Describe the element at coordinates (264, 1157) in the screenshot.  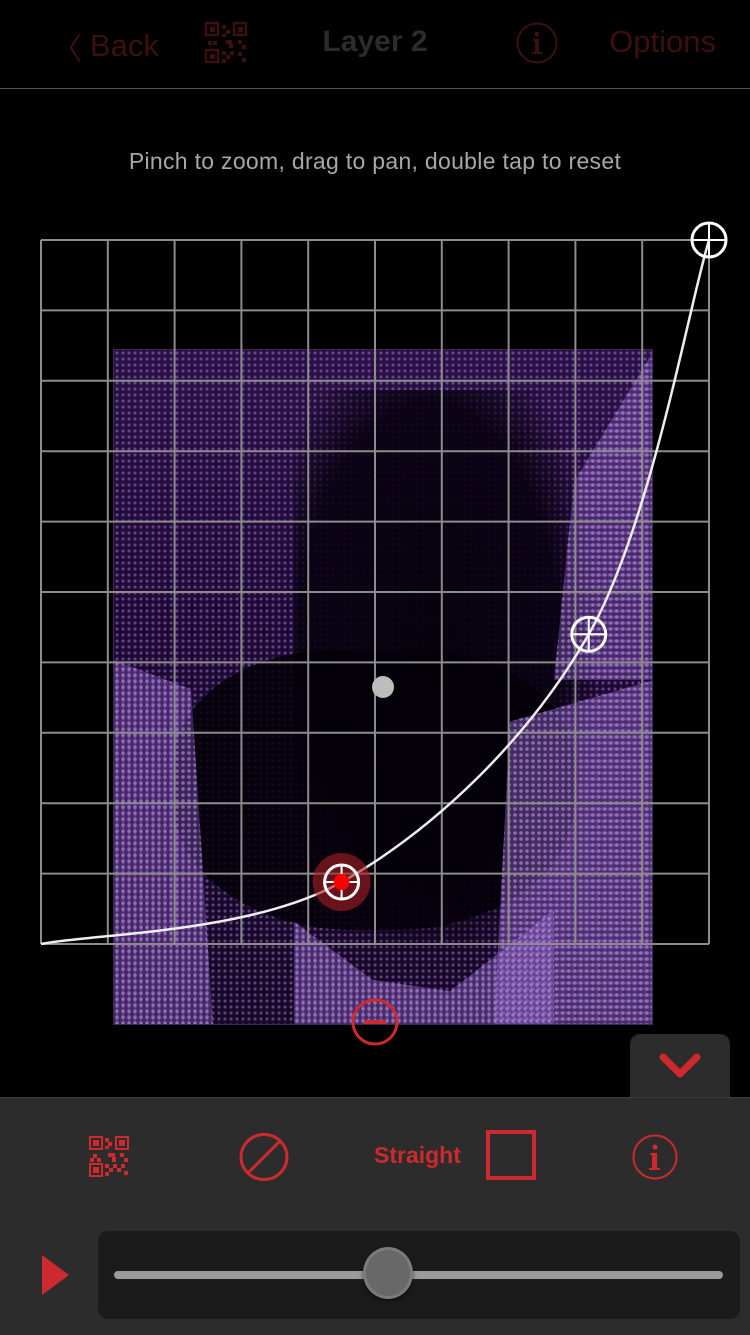
I see `prohibit-icon` at that location.